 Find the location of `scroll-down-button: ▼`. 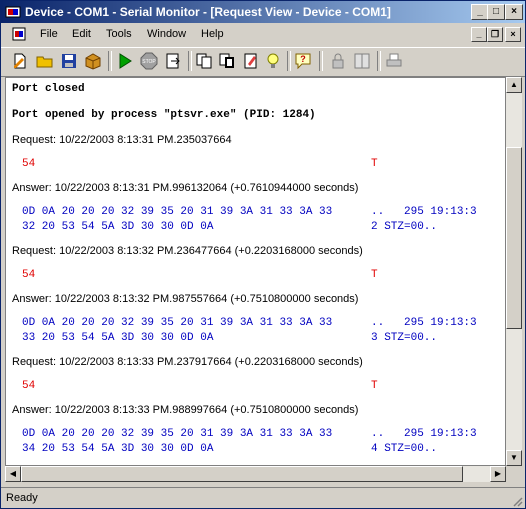

scroll-down-button: ▼ is located at coordinates (514, 458).